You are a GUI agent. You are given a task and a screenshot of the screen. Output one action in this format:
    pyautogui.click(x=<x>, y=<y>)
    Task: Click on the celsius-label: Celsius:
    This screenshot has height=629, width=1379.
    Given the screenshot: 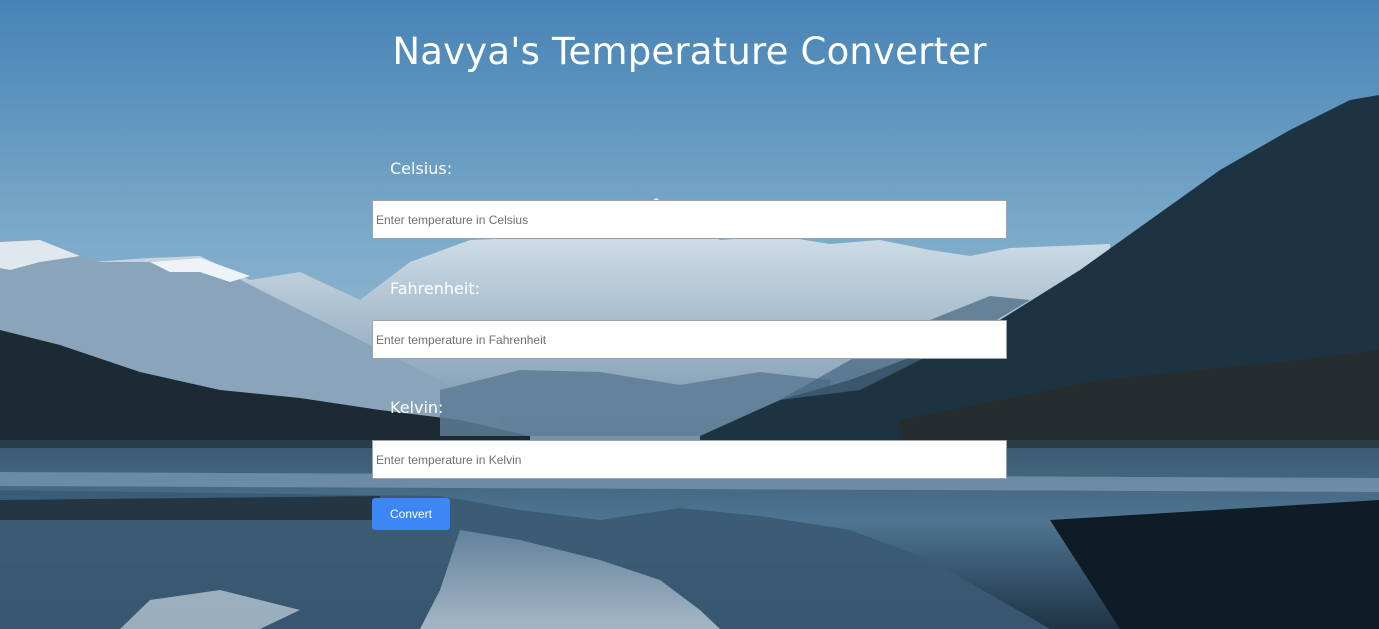 What is the action you would take?
    pyautogui.click(x=421, y=168)
    